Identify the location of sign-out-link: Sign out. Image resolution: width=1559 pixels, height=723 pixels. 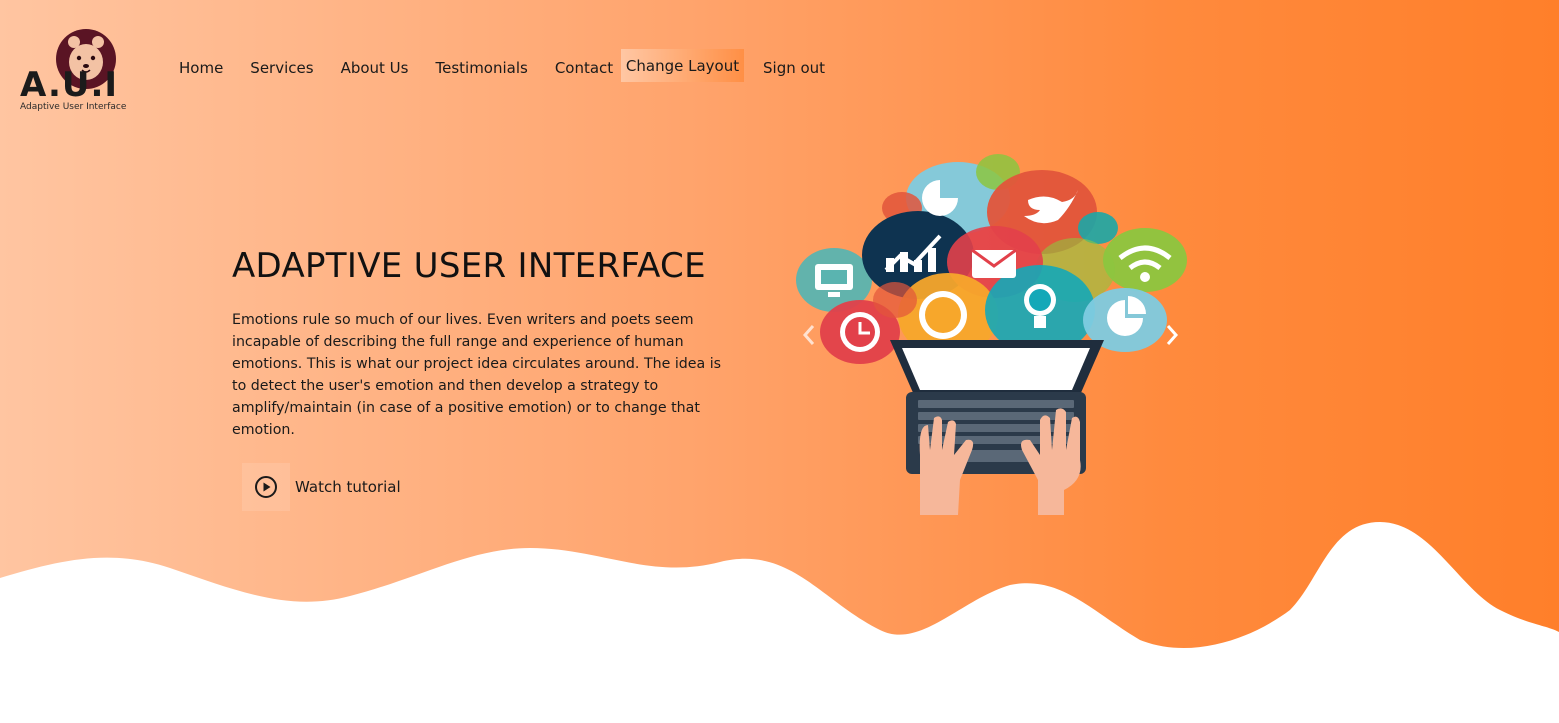
(794, 68).